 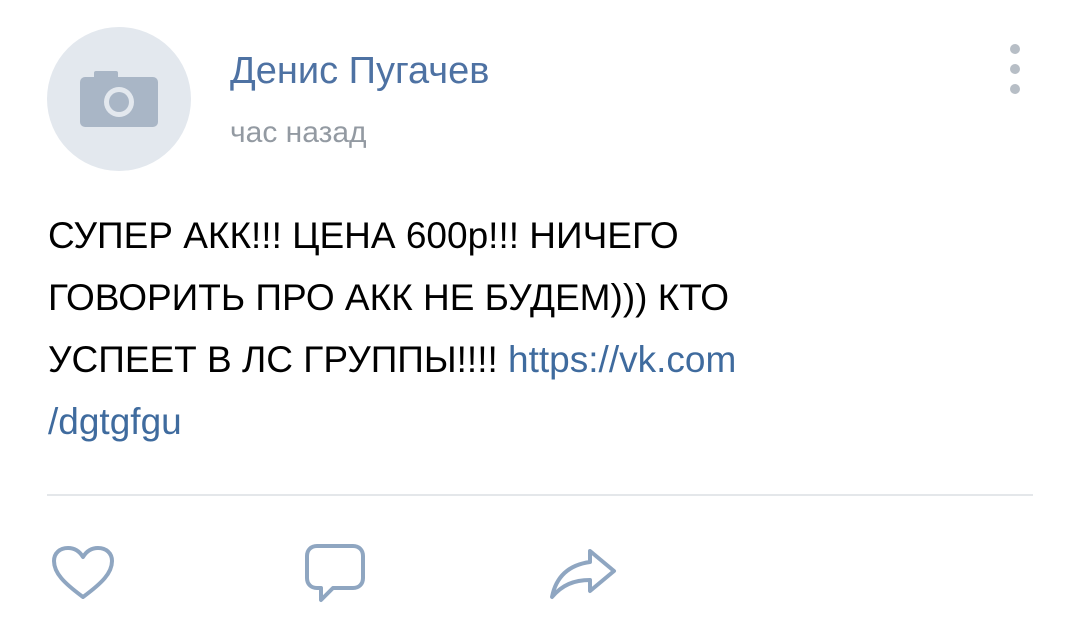 What do you see at coordinates (298, 133) in the screenshot?
I see `post-time: час назад` at bounding box center [298, 133].